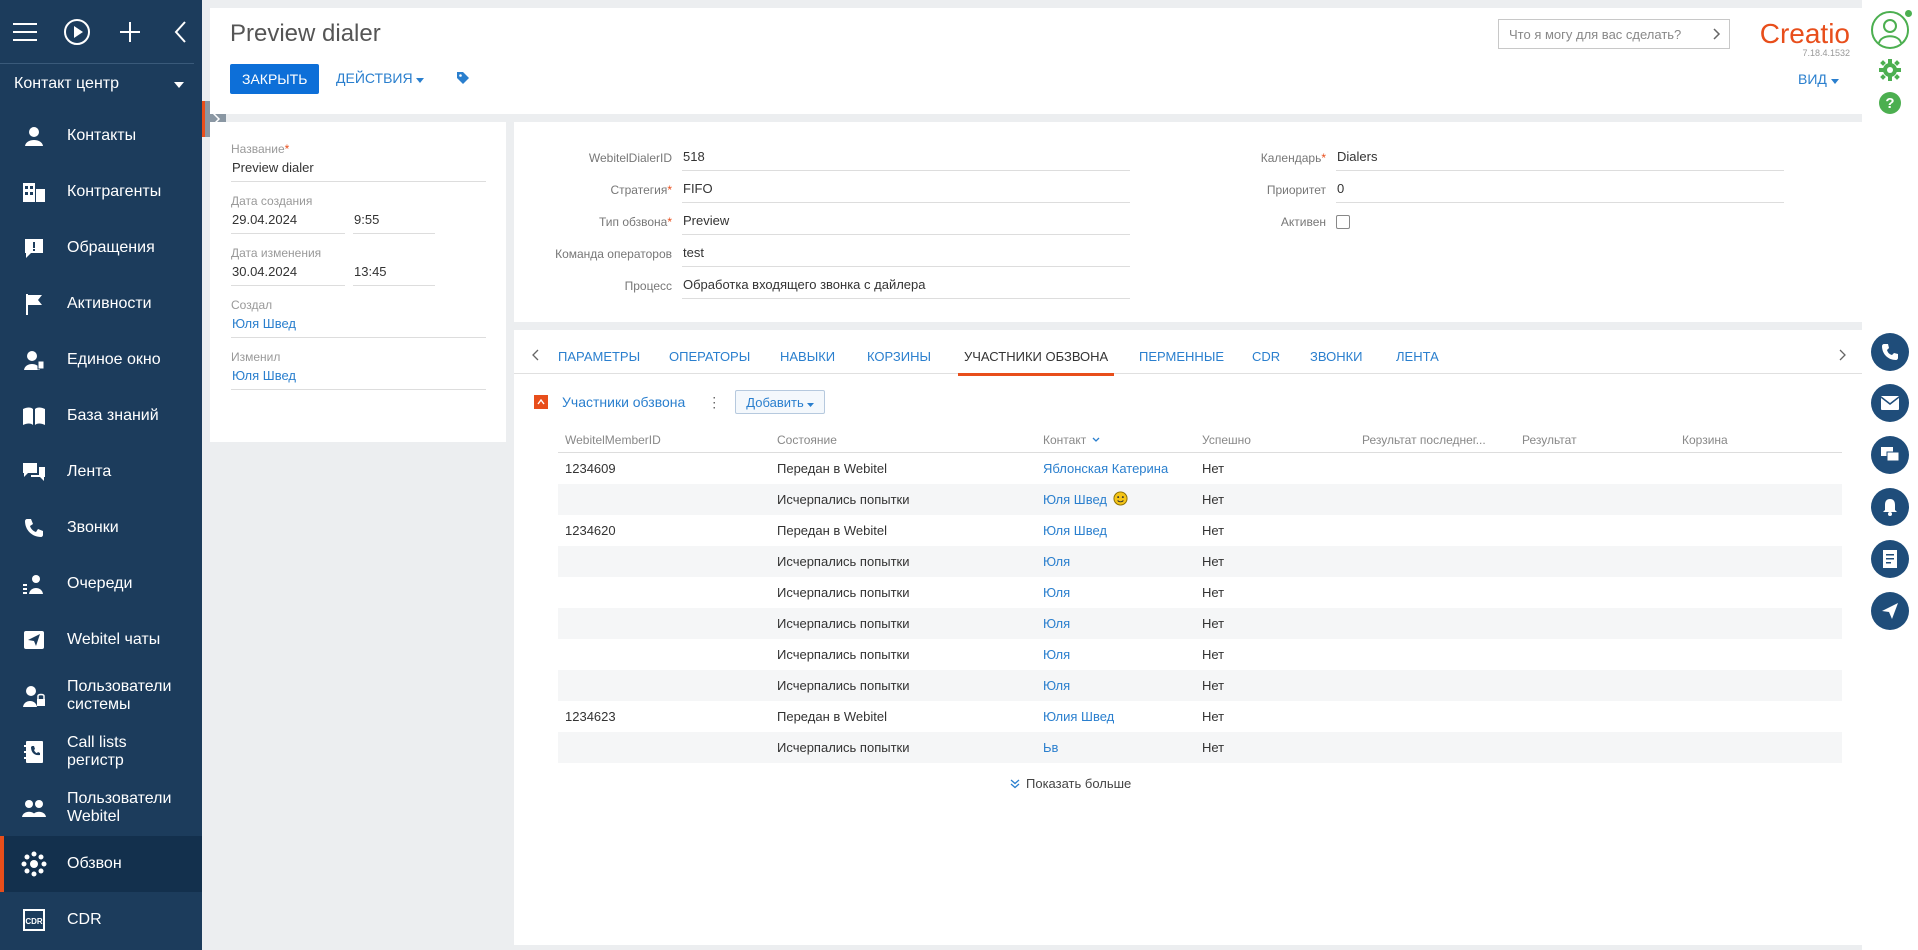 Image resolution: width=1918 pixels, height=950 pixels. I want to click on contact-link: Яблонская Катерина, so click(1105, 468).